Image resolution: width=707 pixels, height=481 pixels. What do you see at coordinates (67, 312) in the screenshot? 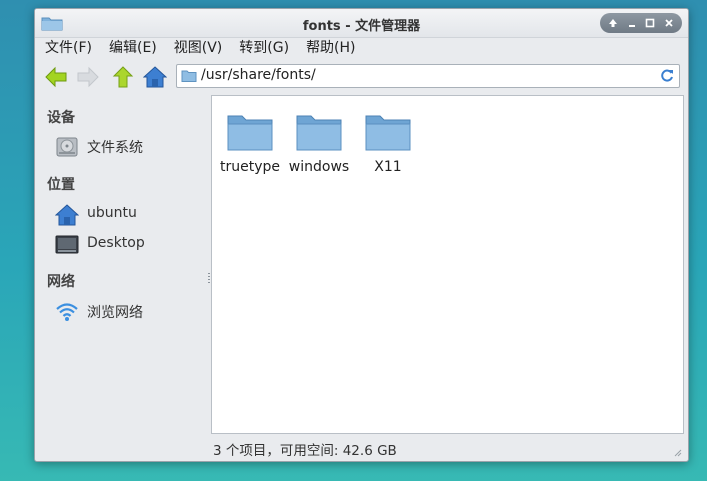
I see `network-icon` at bounding box center [67, 312].